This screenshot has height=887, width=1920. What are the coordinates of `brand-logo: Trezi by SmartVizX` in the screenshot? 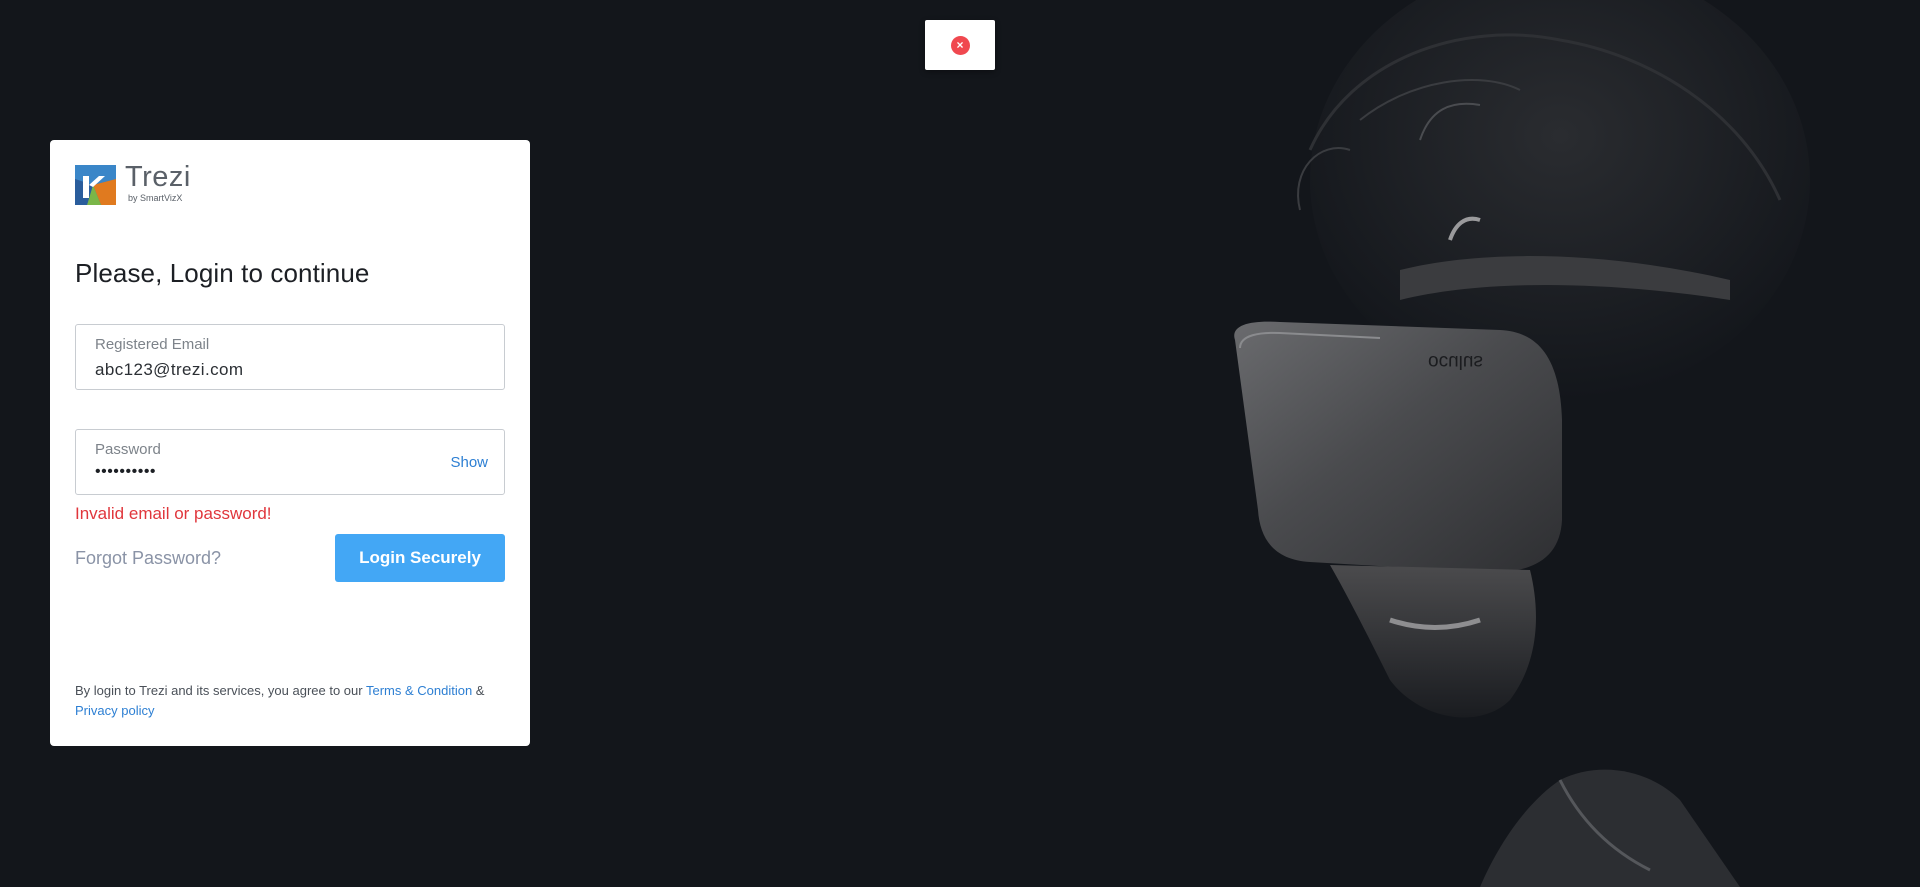 It's located at (133, 183).